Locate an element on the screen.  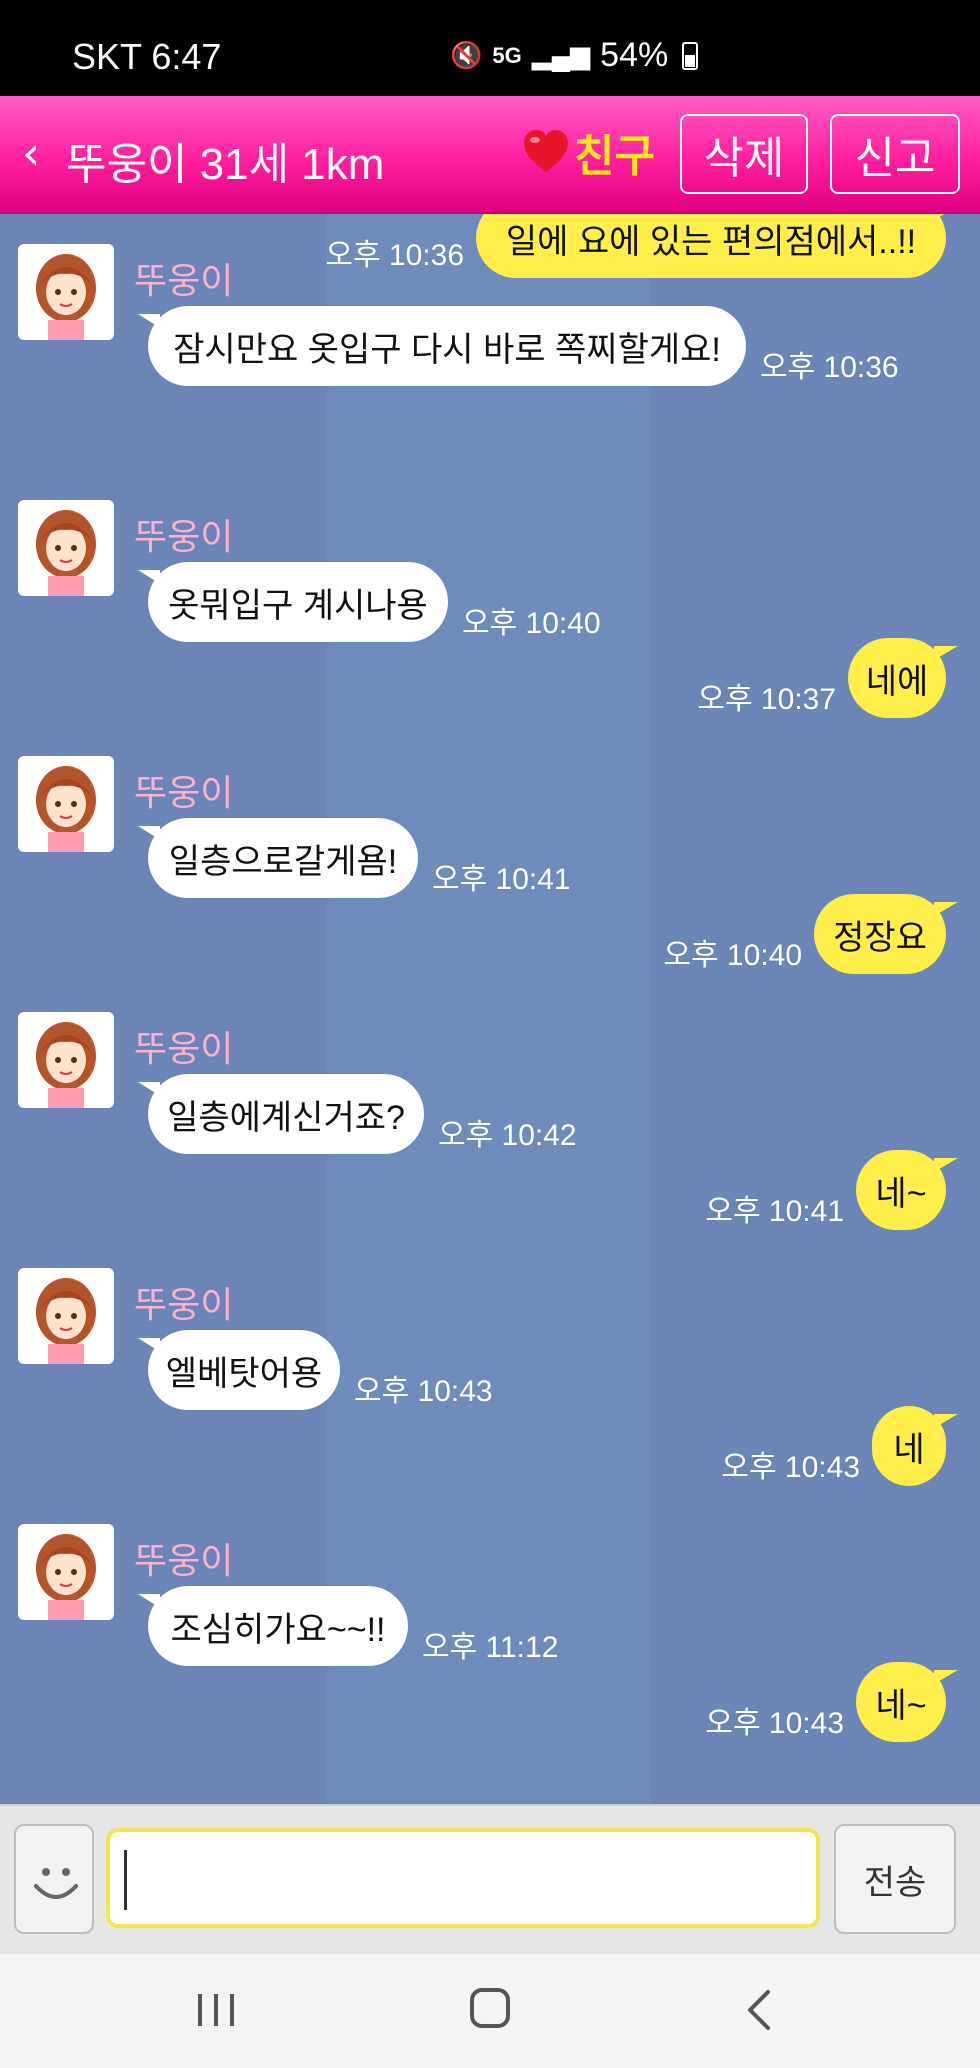
outgoing-message-bubble: 네 is located at coordinates (915, 1446).